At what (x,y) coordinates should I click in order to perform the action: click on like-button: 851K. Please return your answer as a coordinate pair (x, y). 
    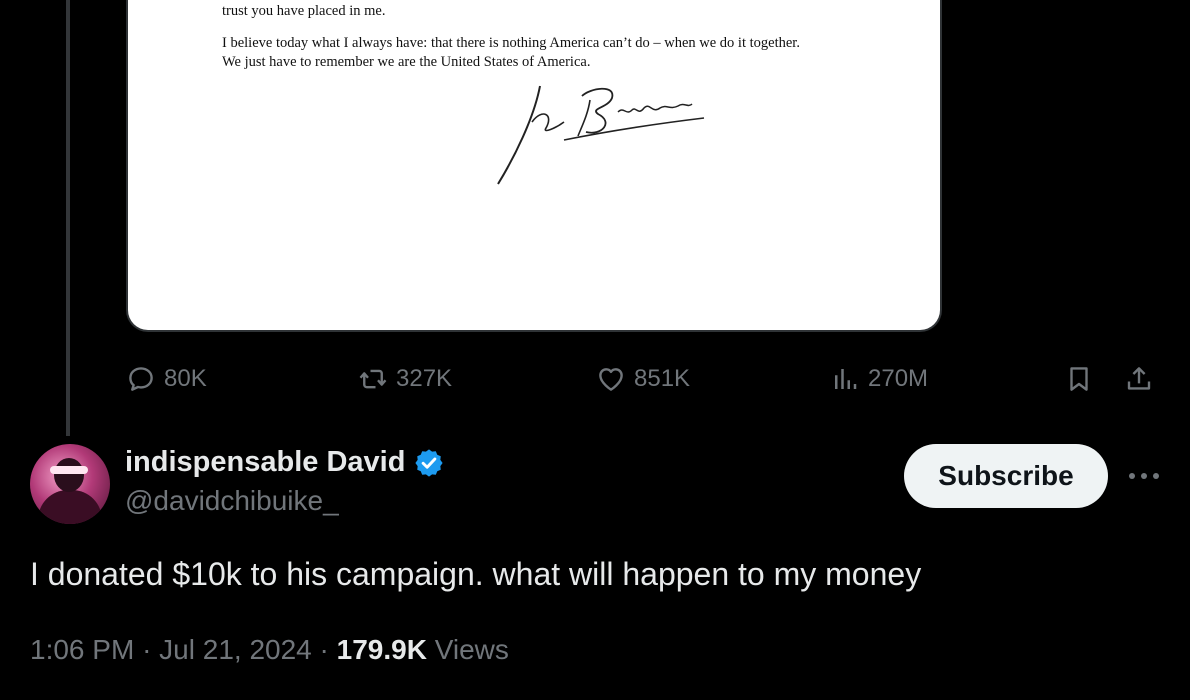
    Looking at the image, I should click on (643, 379).